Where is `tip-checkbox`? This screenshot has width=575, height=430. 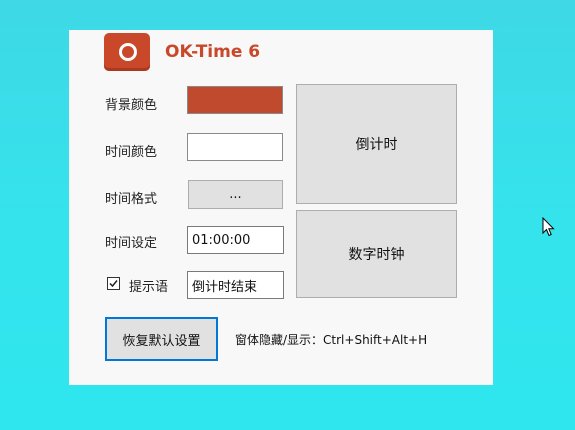 tip-checkbox is located at coordinates (113, 283).